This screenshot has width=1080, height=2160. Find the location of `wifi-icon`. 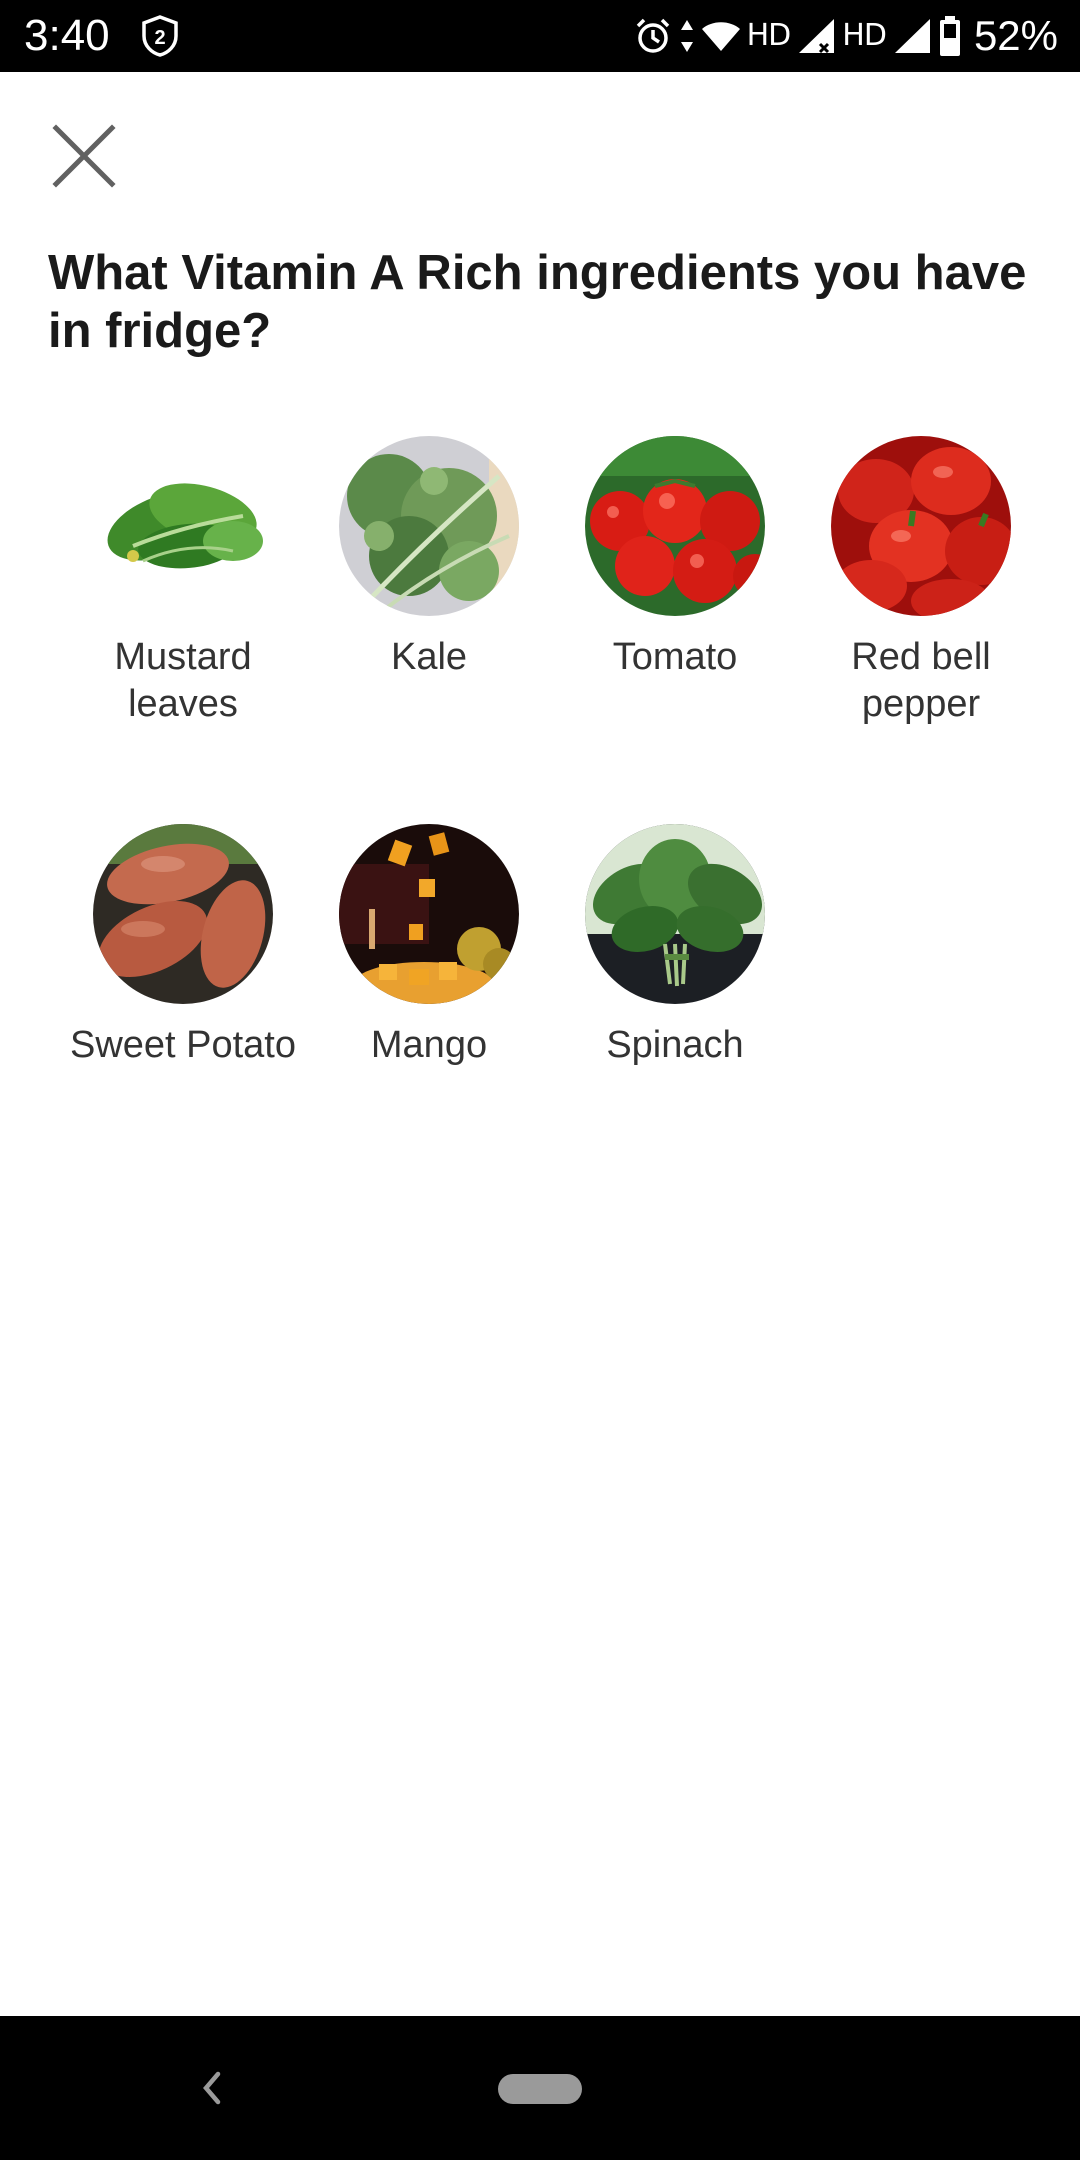

wifi-icon is located at coordinates (721, 36).